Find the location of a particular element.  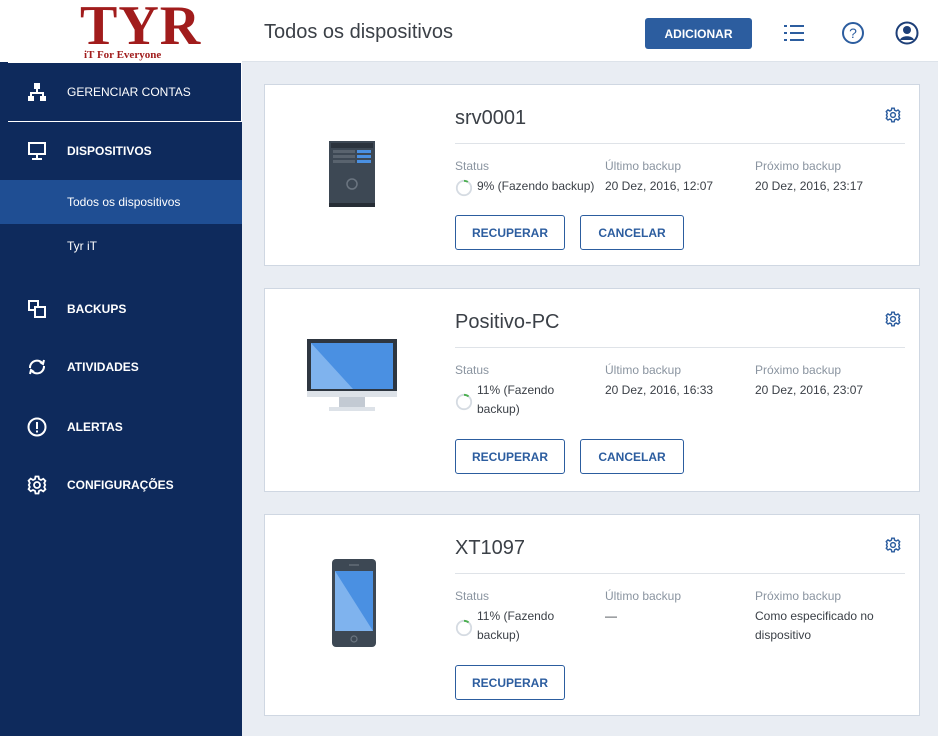

sidebar-item-all-devices: Todos os dispositivos is located at coordinates (121, 202).